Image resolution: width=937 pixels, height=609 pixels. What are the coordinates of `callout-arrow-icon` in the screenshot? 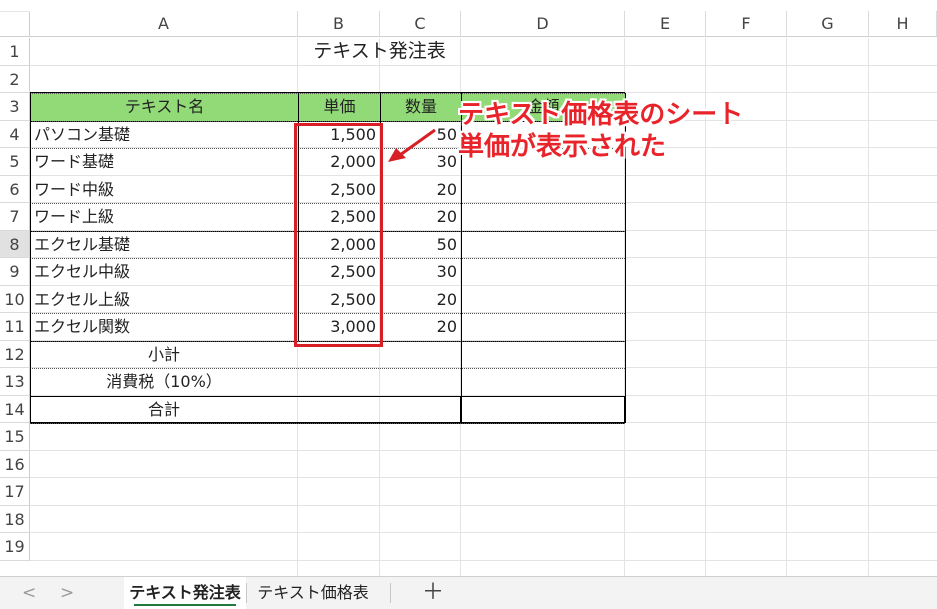 It's located at (412, 145).